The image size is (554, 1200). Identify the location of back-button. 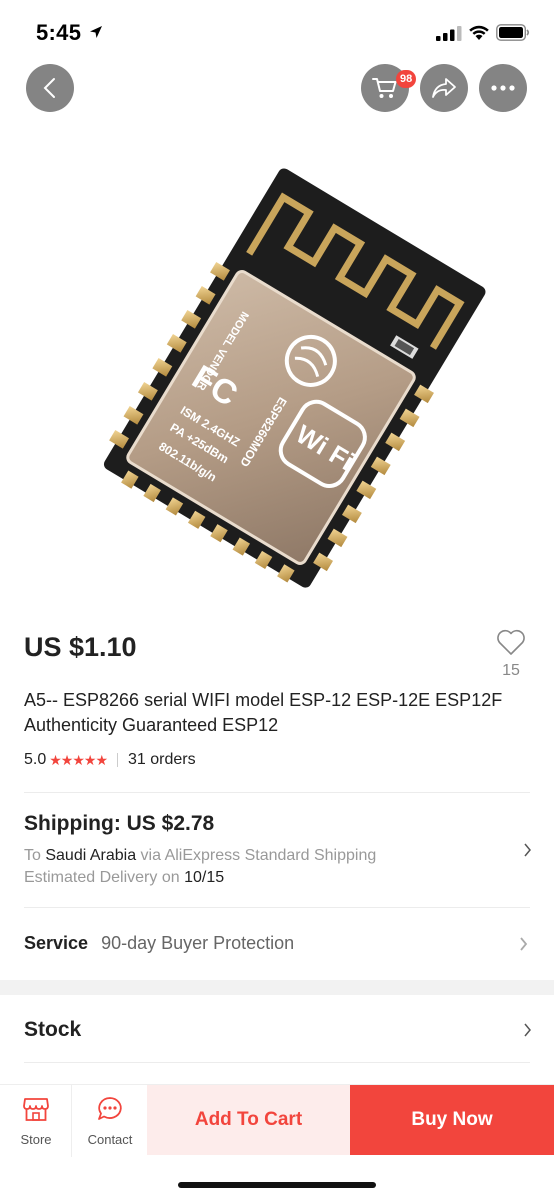
(50, 88).